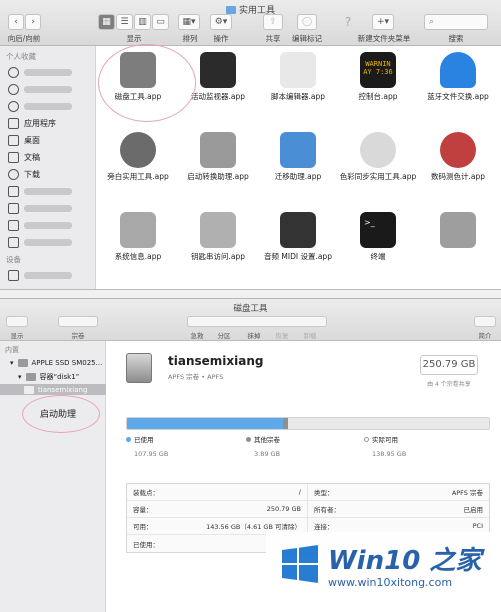 The width and height of the screenshot is (501, 612). I want to click on app-bluetooth: 蓝牙文件交换.app, so click(458, 77).